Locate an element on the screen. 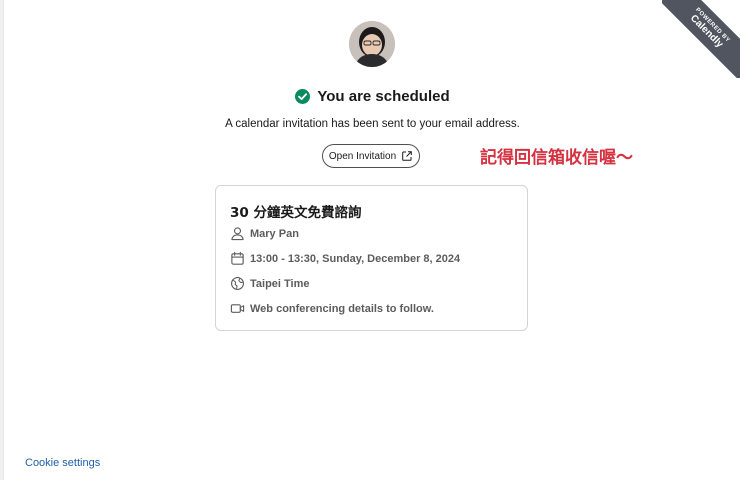 The image size is (740, 480). globe-icon is located at coordinates (237, 283).